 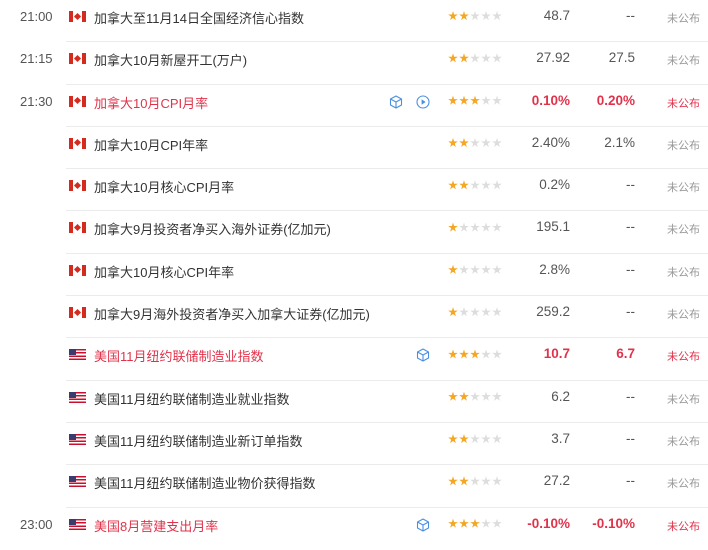 What do you see at coordinates (354, 402) in the screenshot?
I see `calendar-row: 美国11月纽约联储制造业就业指数 6.2 -- 未公布` at bounding box center [354, 402].